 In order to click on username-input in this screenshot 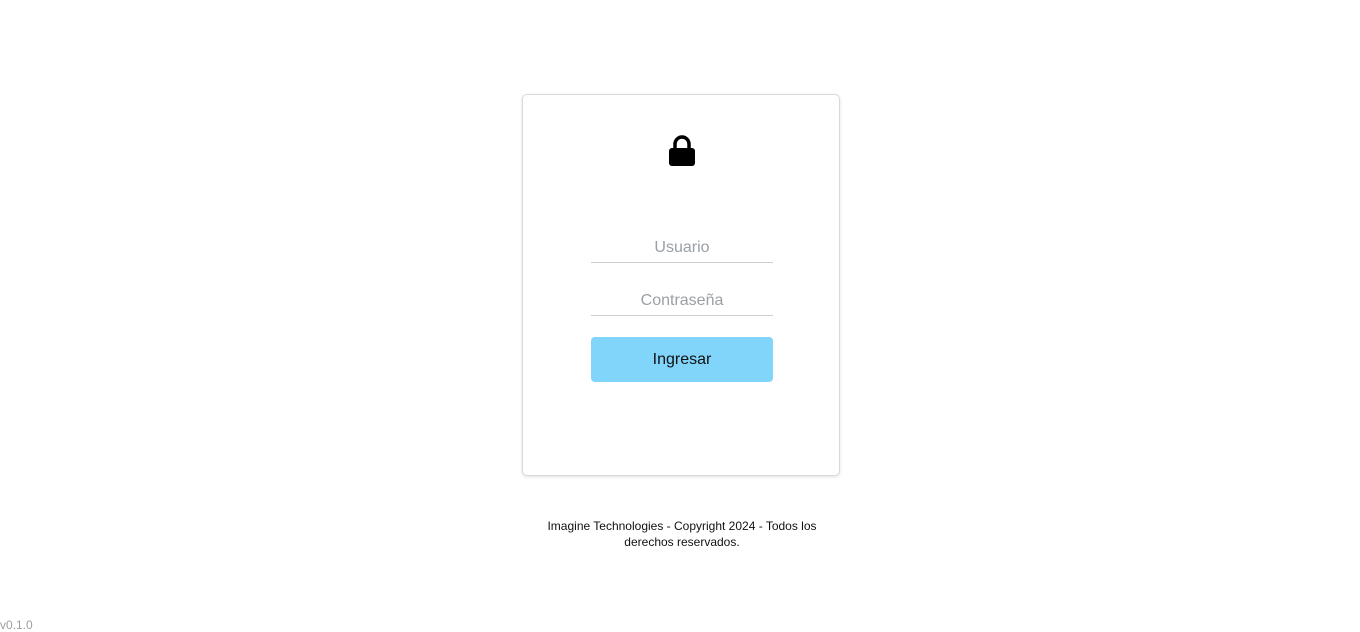, I will do `click(682, 248)`.